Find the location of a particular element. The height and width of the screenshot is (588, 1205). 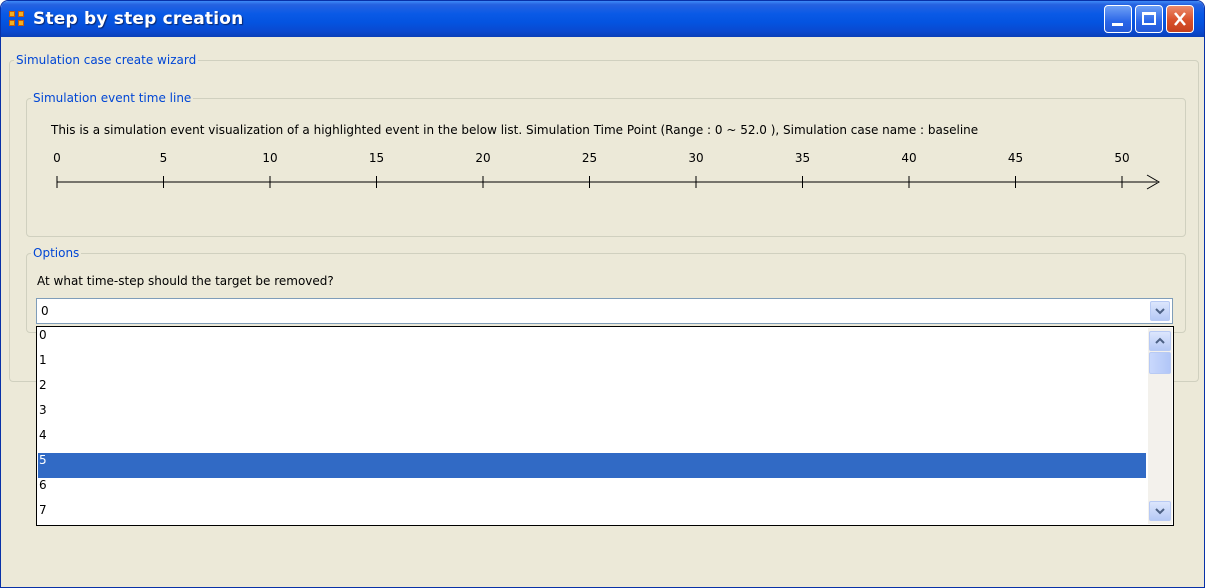

timeline-legend: Simulation event time line is located at coordinates (112, 98).